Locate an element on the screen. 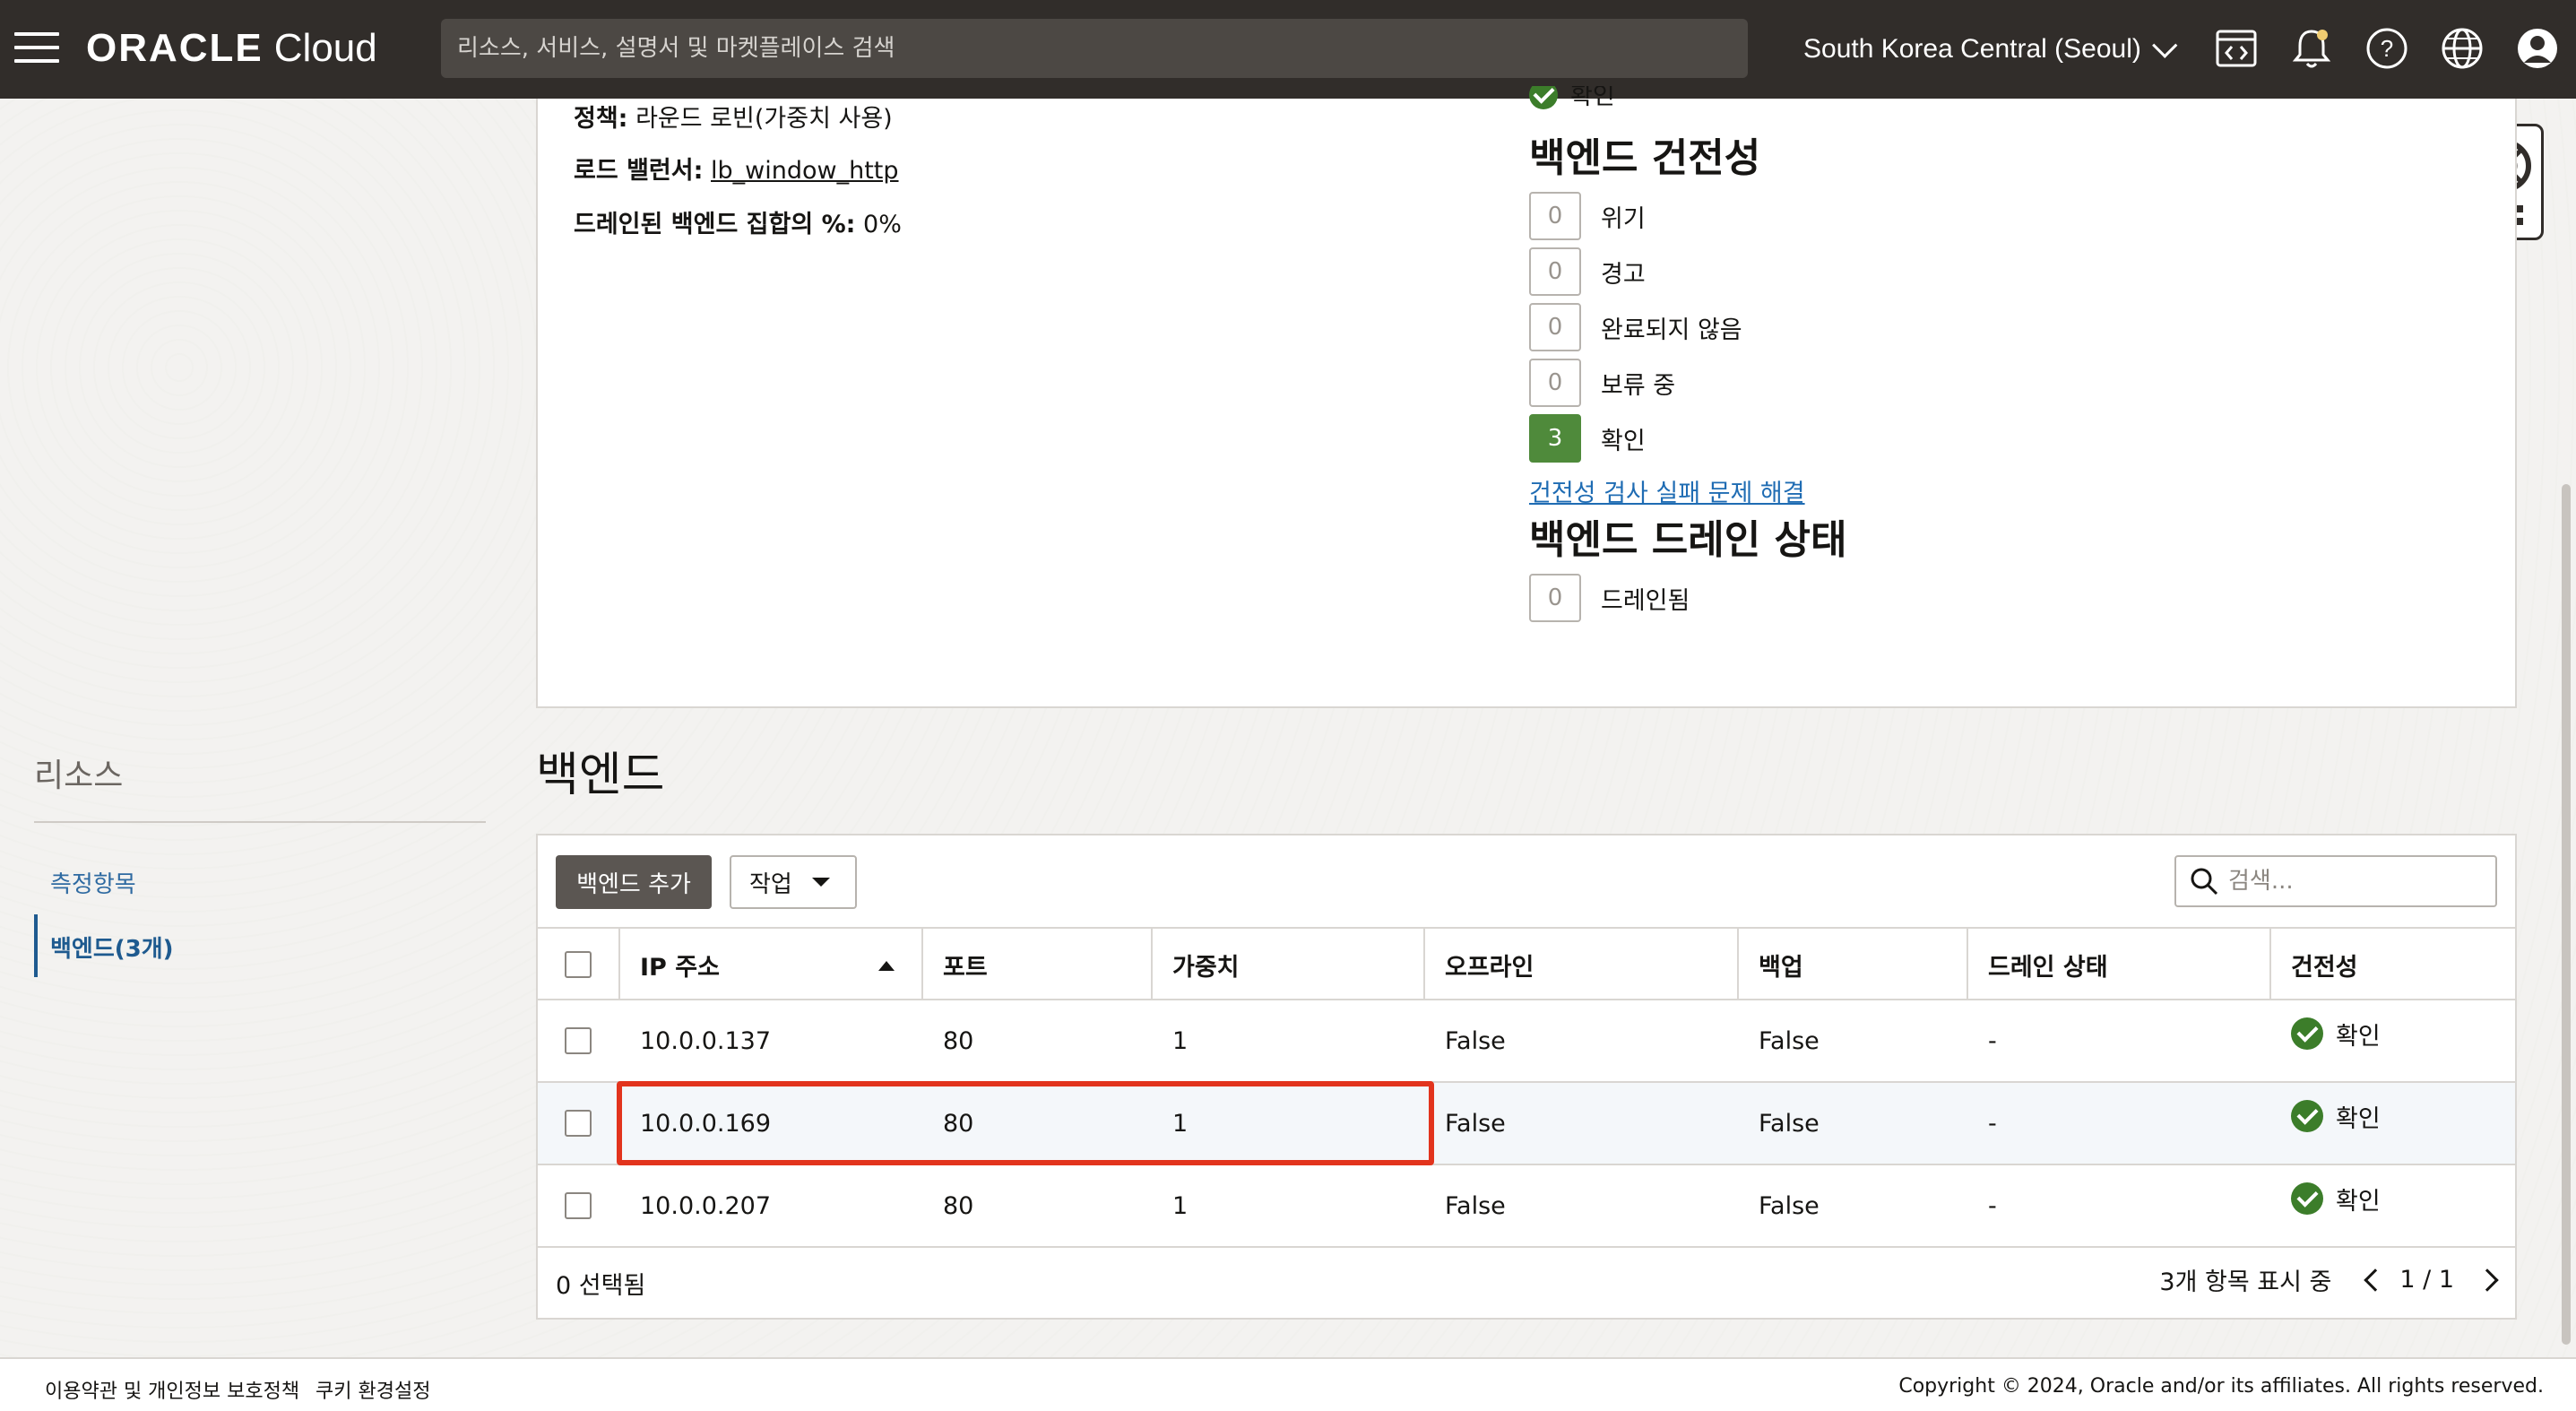  table-header: IP 주소 포트 가중치 오프라인 백업 드레인 상태 건전성 is located at coordinates (1526, 963).